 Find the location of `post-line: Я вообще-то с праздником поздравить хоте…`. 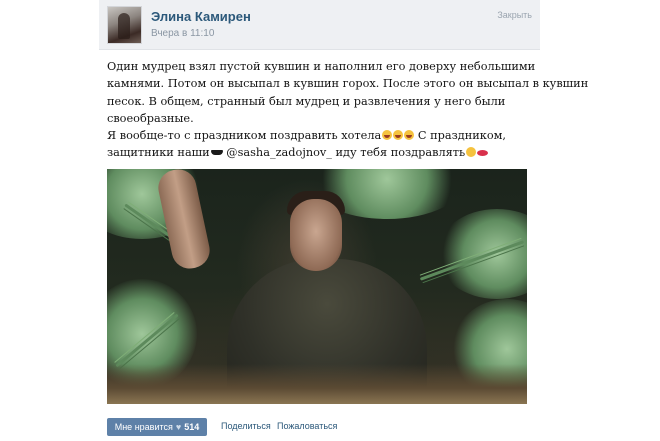

post-line: Я вообще-то с праздником поздравить хоте… is located at coordinates (317, 135).